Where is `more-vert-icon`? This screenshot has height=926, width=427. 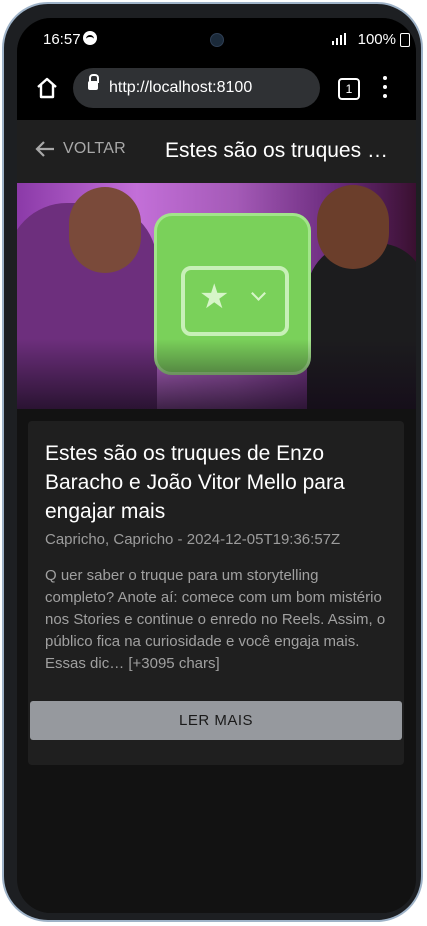
more-vert-icon is located at coordinates (385, 87).